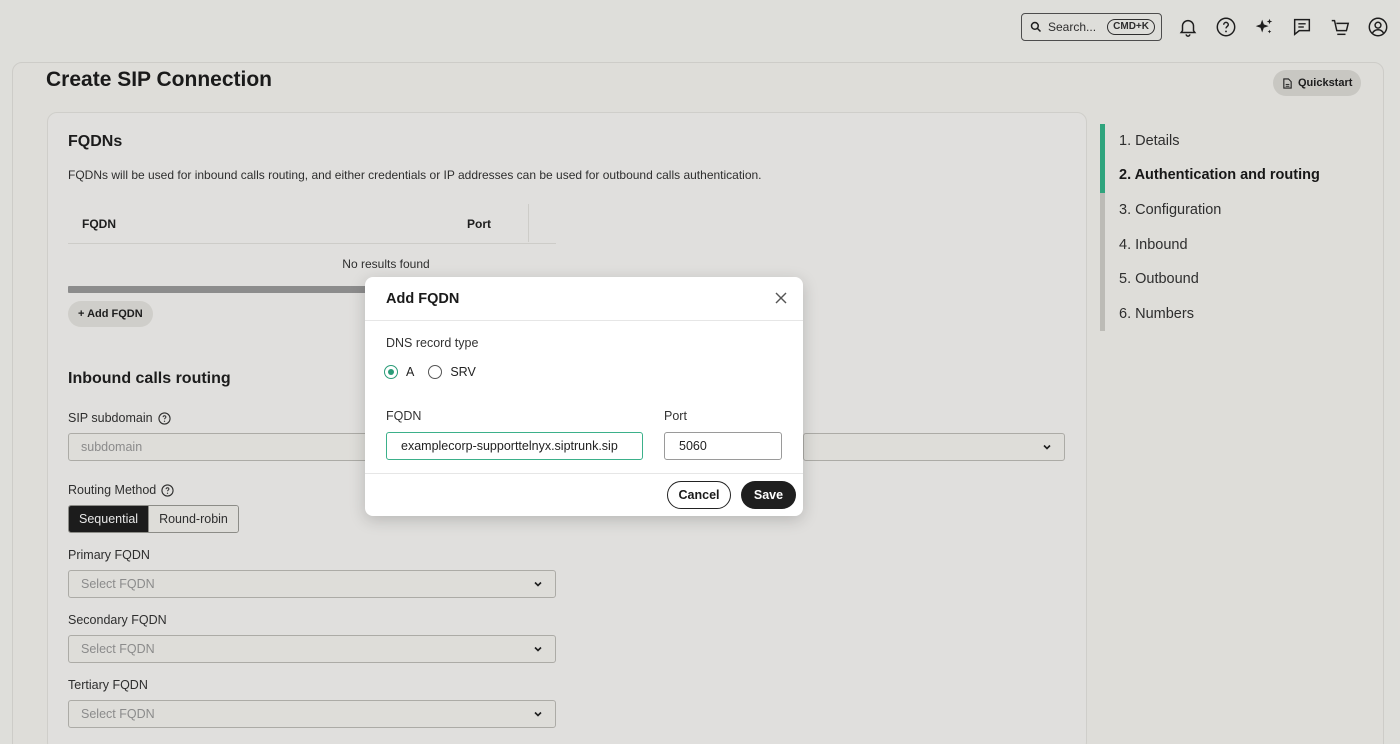 This screenshot has height=744, width=1400. Describe the element at coordinates (723, 446) in the screenshot. I see `port-input: 5060` at that location.